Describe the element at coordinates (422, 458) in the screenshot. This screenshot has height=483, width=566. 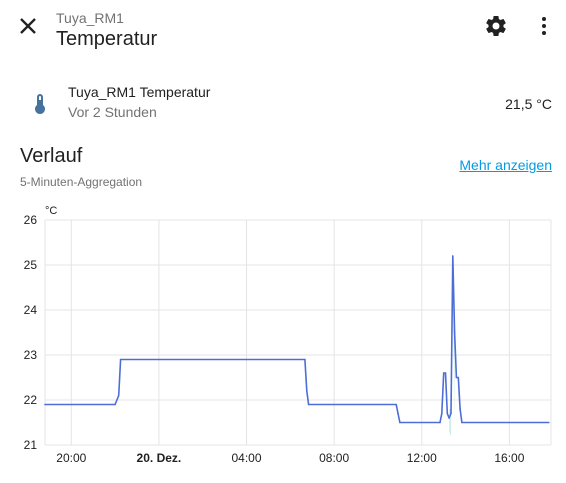
I see `x-tick-label: 12:00` at that location.